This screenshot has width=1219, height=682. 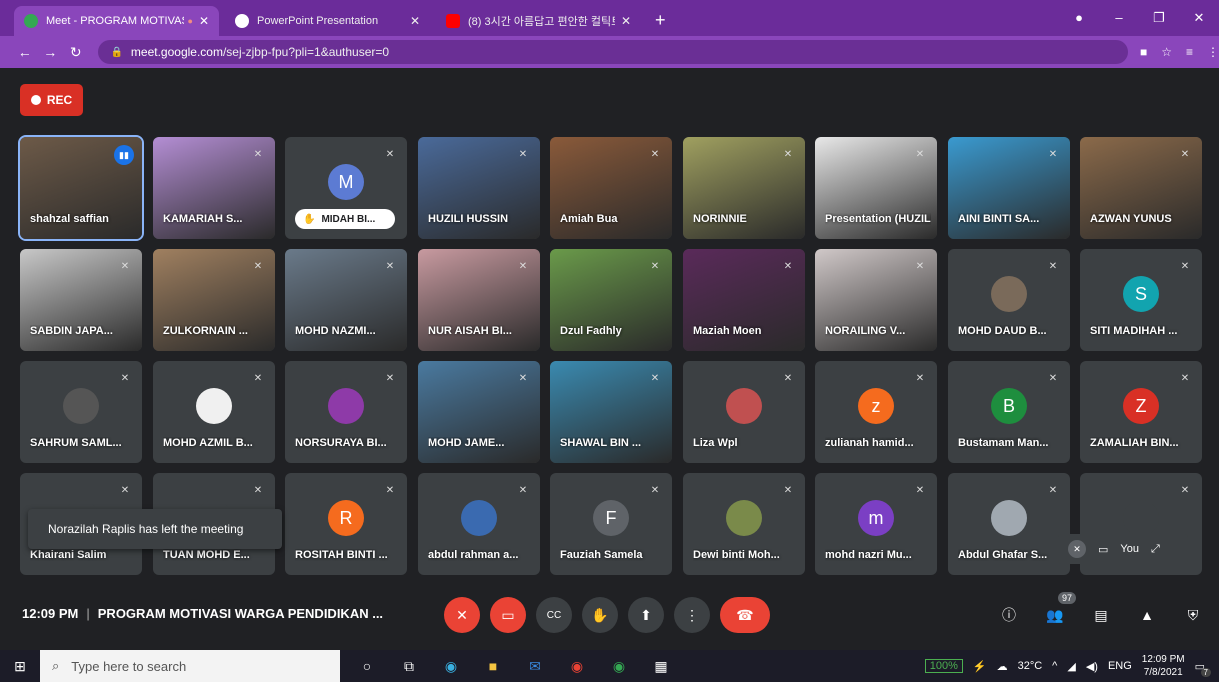 I want to click on info-button: ⓘ, so click(x=1009, y=615).